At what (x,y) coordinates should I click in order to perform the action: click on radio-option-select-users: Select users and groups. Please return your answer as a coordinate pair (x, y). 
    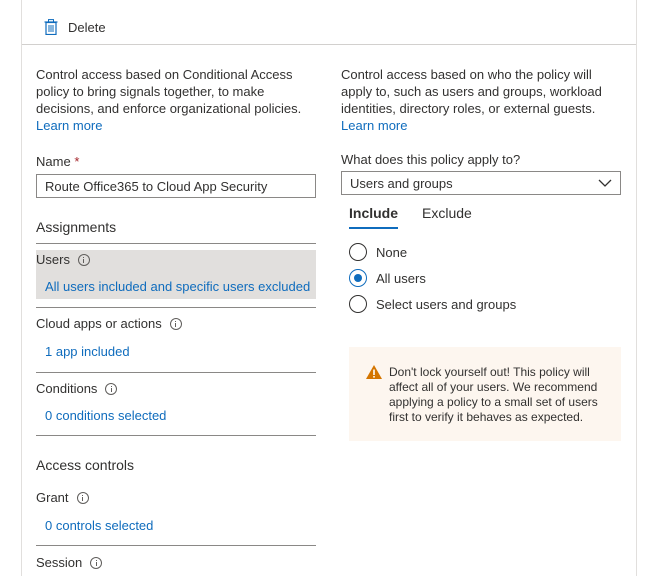
    Looking at the image, I should click on (432, 304).